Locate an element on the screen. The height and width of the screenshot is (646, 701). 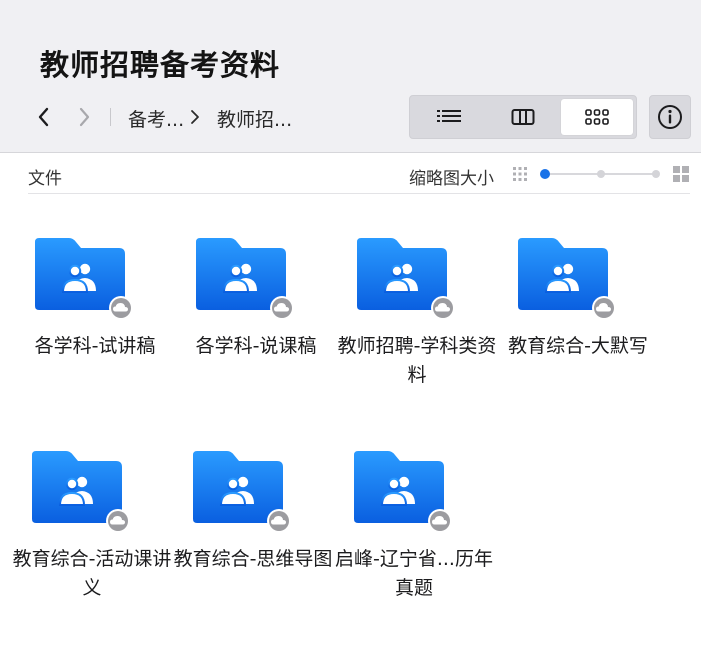
slider-knob is located at coordinates (545, 174).